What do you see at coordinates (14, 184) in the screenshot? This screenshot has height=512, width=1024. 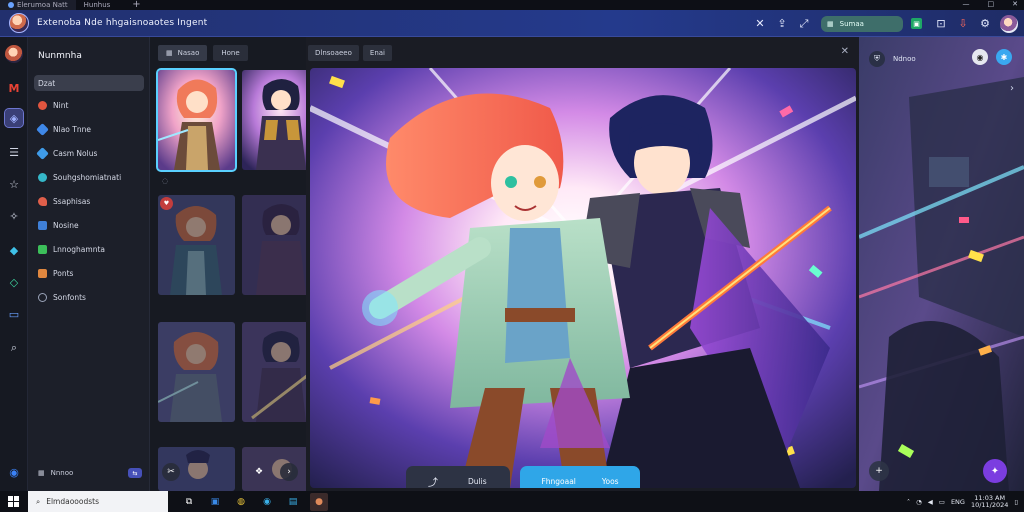 I see `star-icon: ☆` at bounding box center [14, 184].